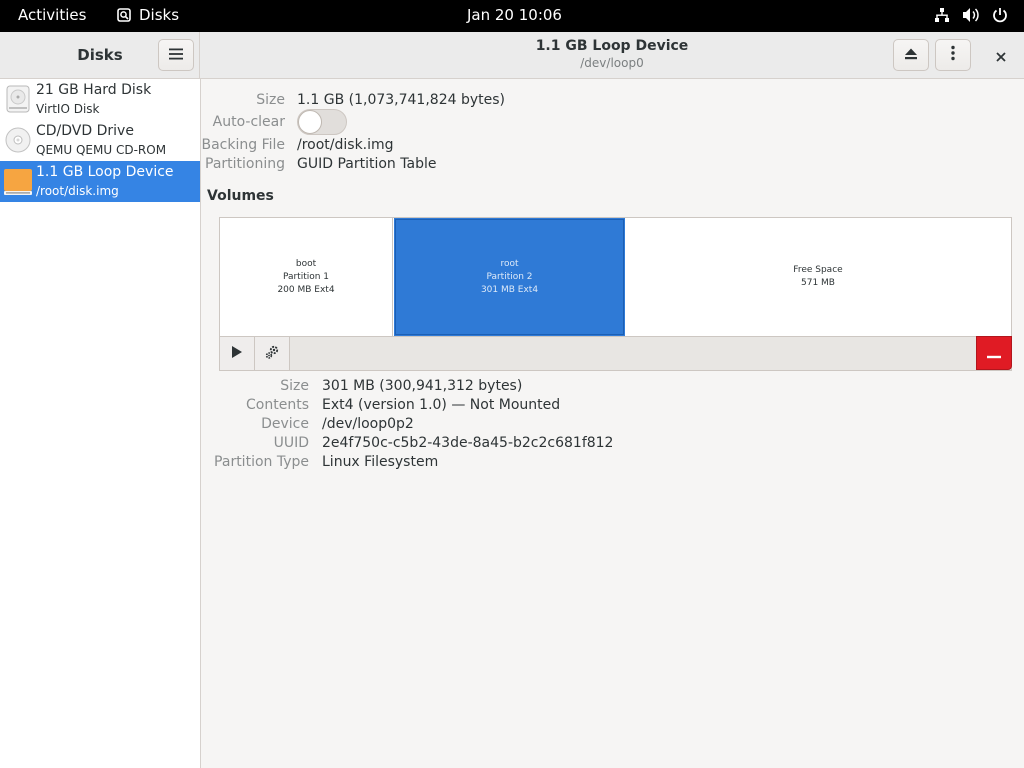 This screenshot has width=1024, height=768. What do you see at coordinates (291, 443) in the screenshot?
I see `uuid-label: UUID` at bounding box center [291, 443].